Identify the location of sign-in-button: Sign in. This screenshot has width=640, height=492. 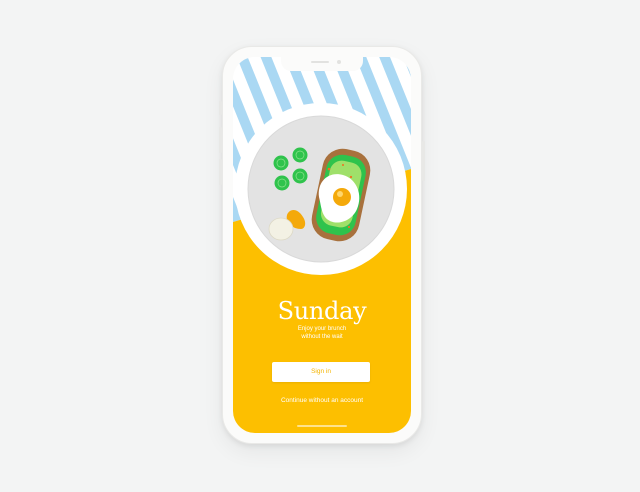
(321, 372).